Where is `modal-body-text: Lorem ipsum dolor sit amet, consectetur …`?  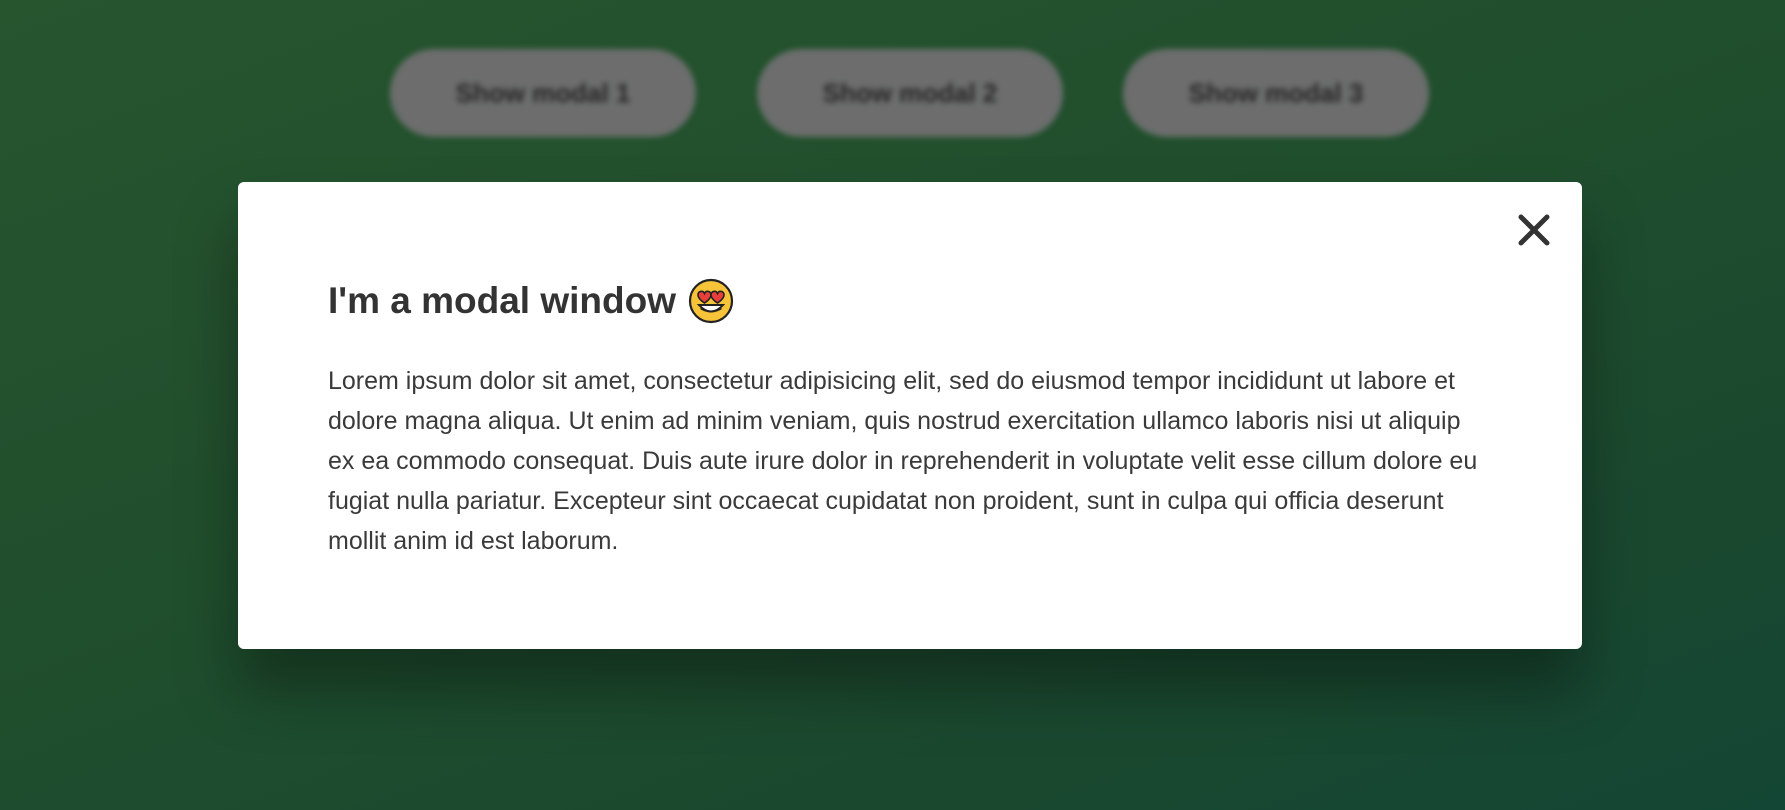 modal-body-text: Lorem ipsum dolor sit amet, consectetur … is located at coordinates (903, 461).